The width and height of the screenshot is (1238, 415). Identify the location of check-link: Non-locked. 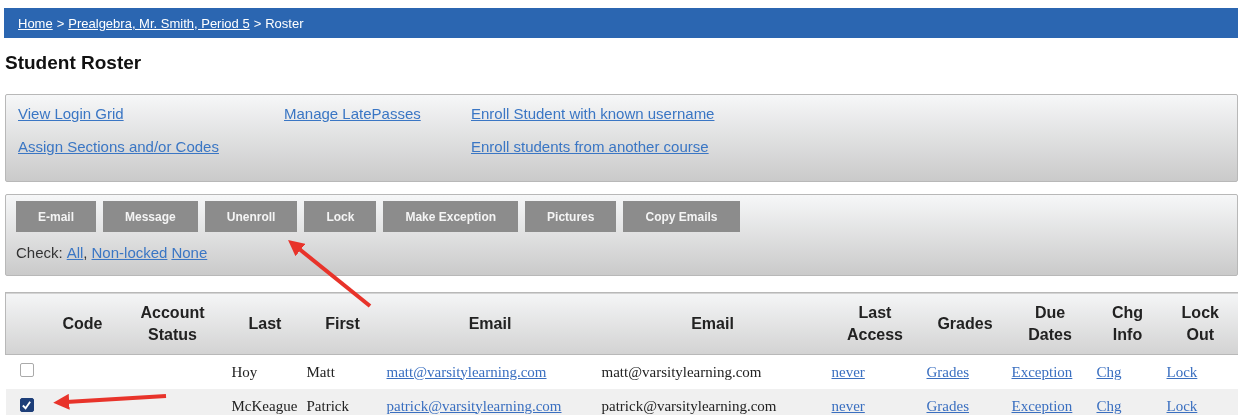
(129, 252).